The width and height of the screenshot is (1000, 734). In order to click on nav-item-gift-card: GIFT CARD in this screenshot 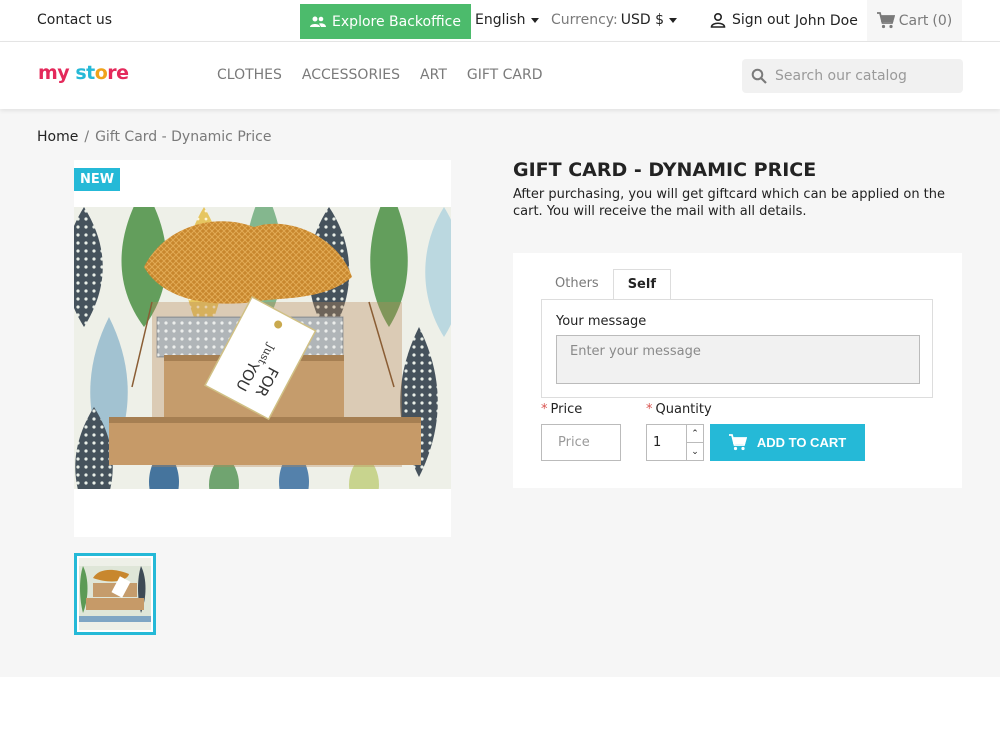, I will do `click(505, 75)`.